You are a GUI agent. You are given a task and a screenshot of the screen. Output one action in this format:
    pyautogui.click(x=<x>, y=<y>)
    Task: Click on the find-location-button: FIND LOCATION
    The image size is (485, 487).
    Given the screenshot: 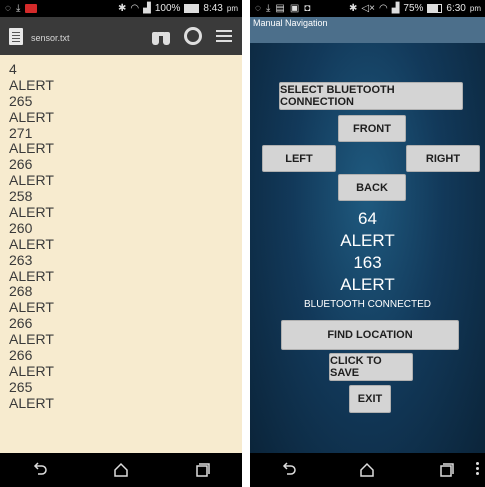 What is the action you would take?
    pyautogui.click(x=370, y=335)
    